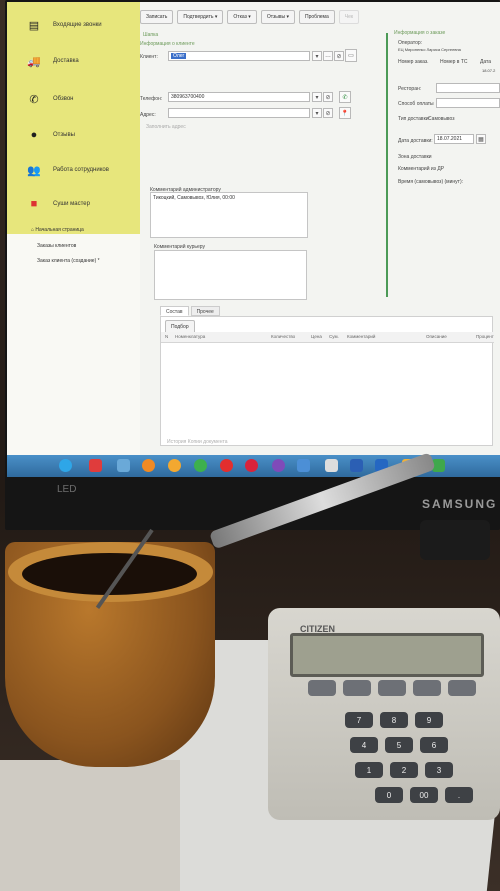 The image size is (500, 891). I want to click on sidebar-item-staff: 👥 Работа сотрудников, so click(73, 170).